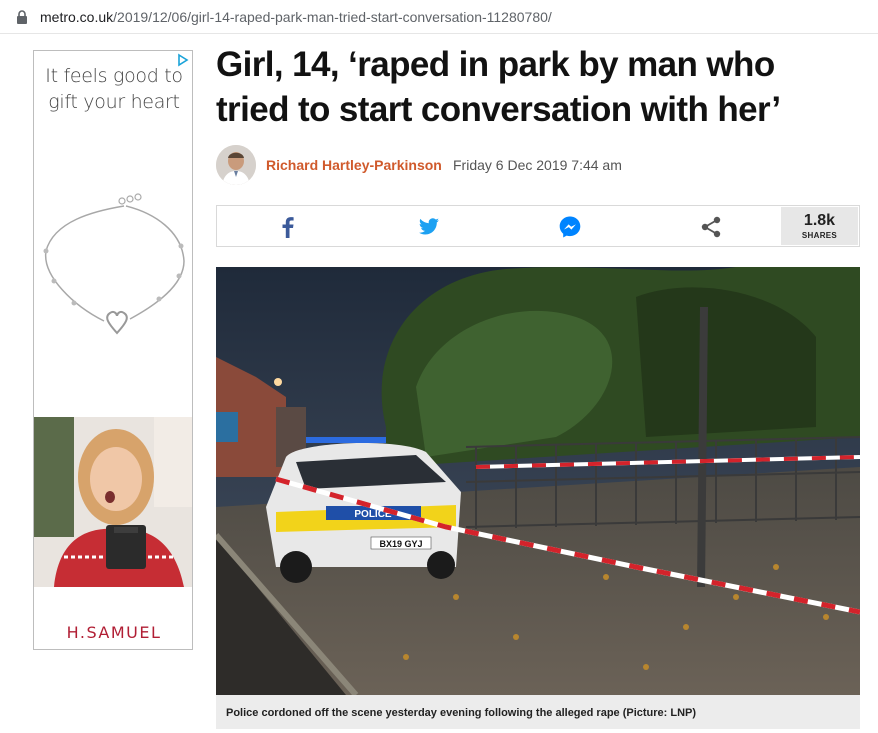 The image size is (878, 733). I want to click on share-count-value: 1.8k, so click(819, 220).